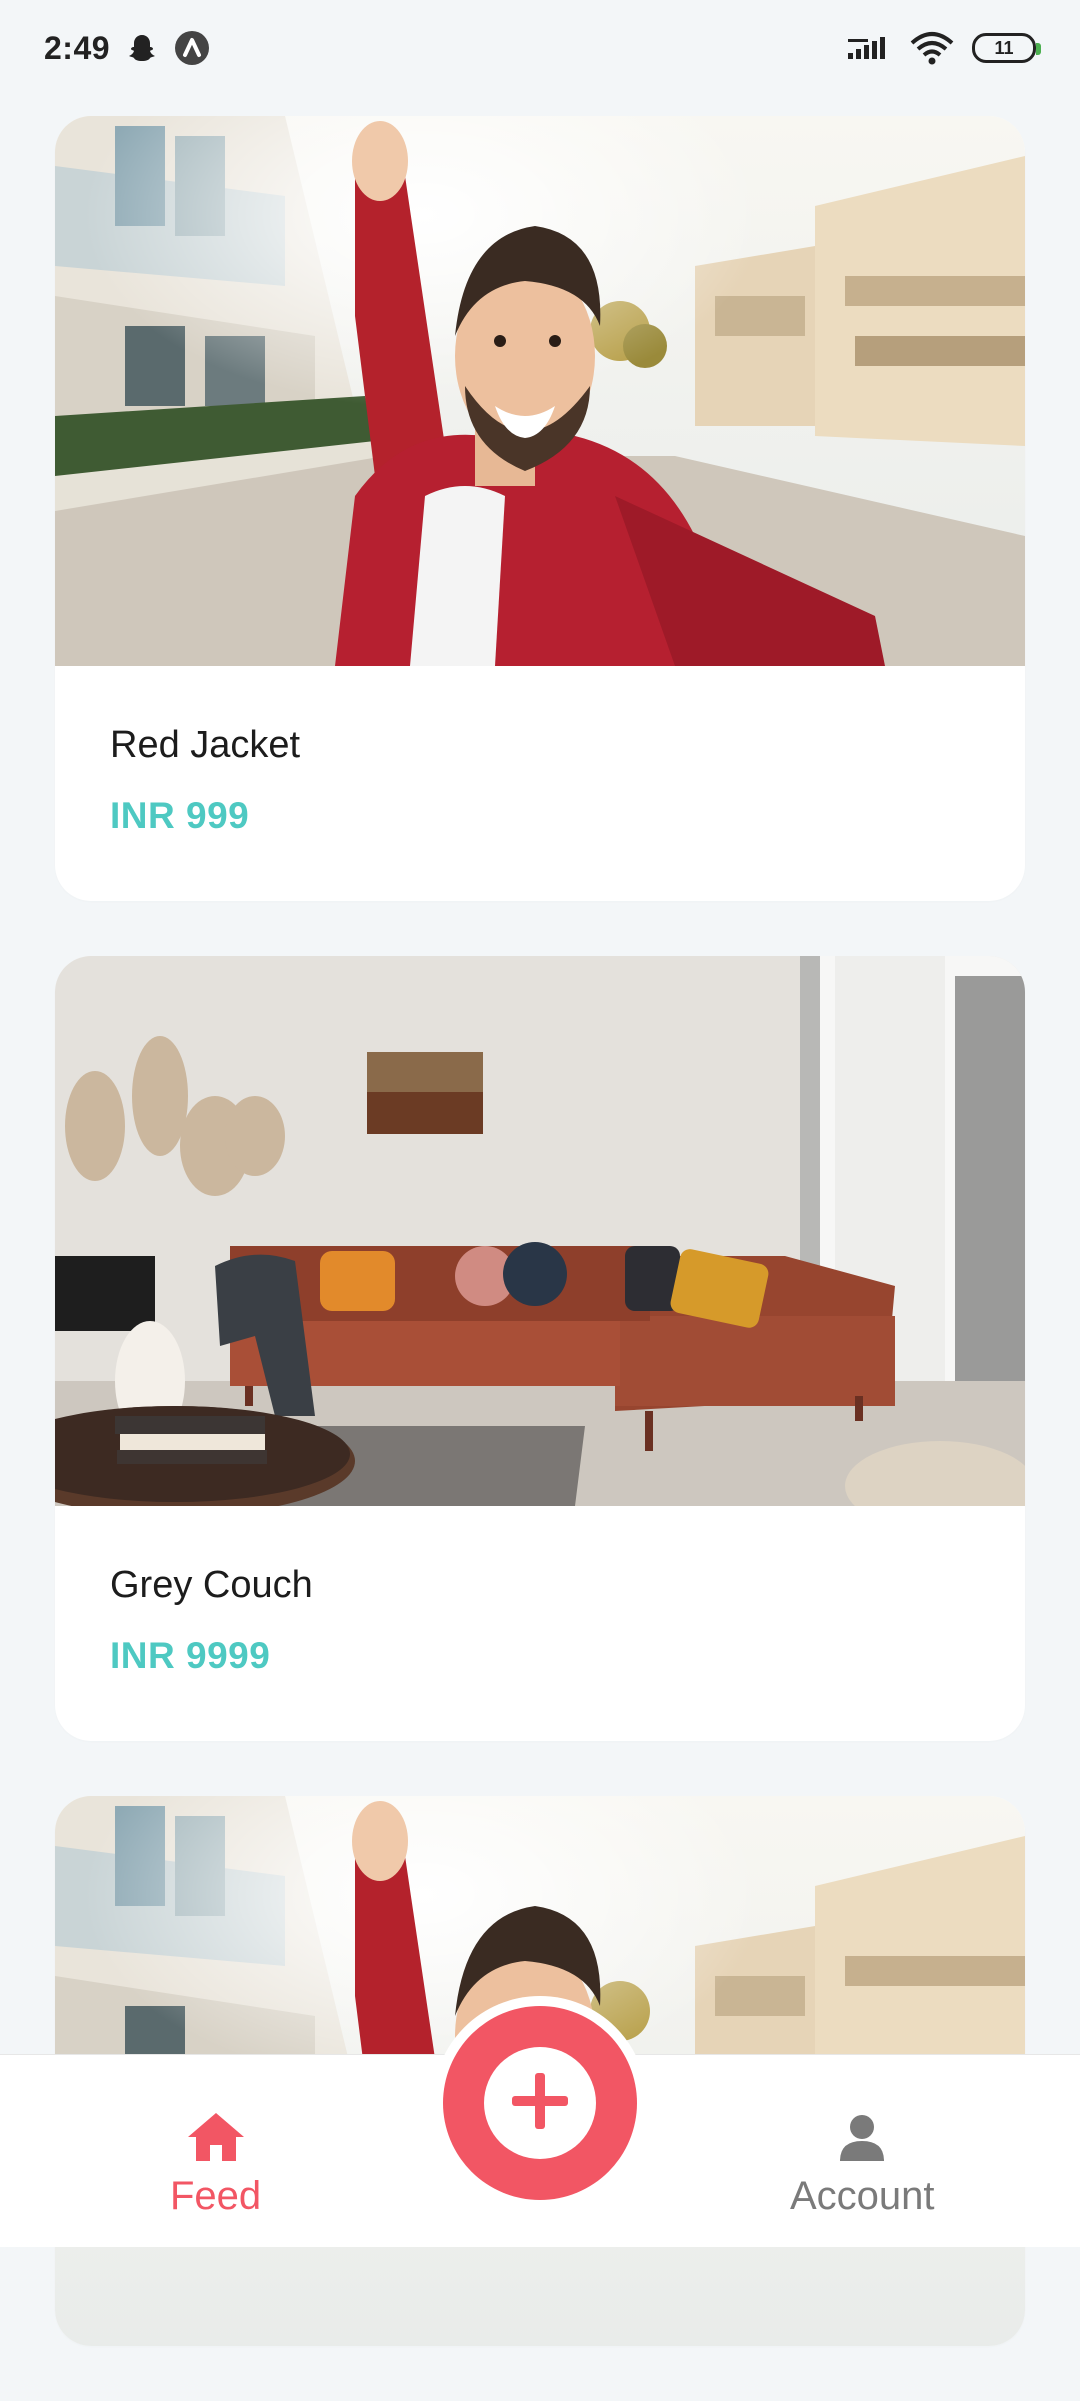 The height and width of the screenshot is (2401, 1080). What do you see at coordinates (190, 1655) in the screenshot?
I see `product-price: INR 9999` at bounding box center [190, 1655].